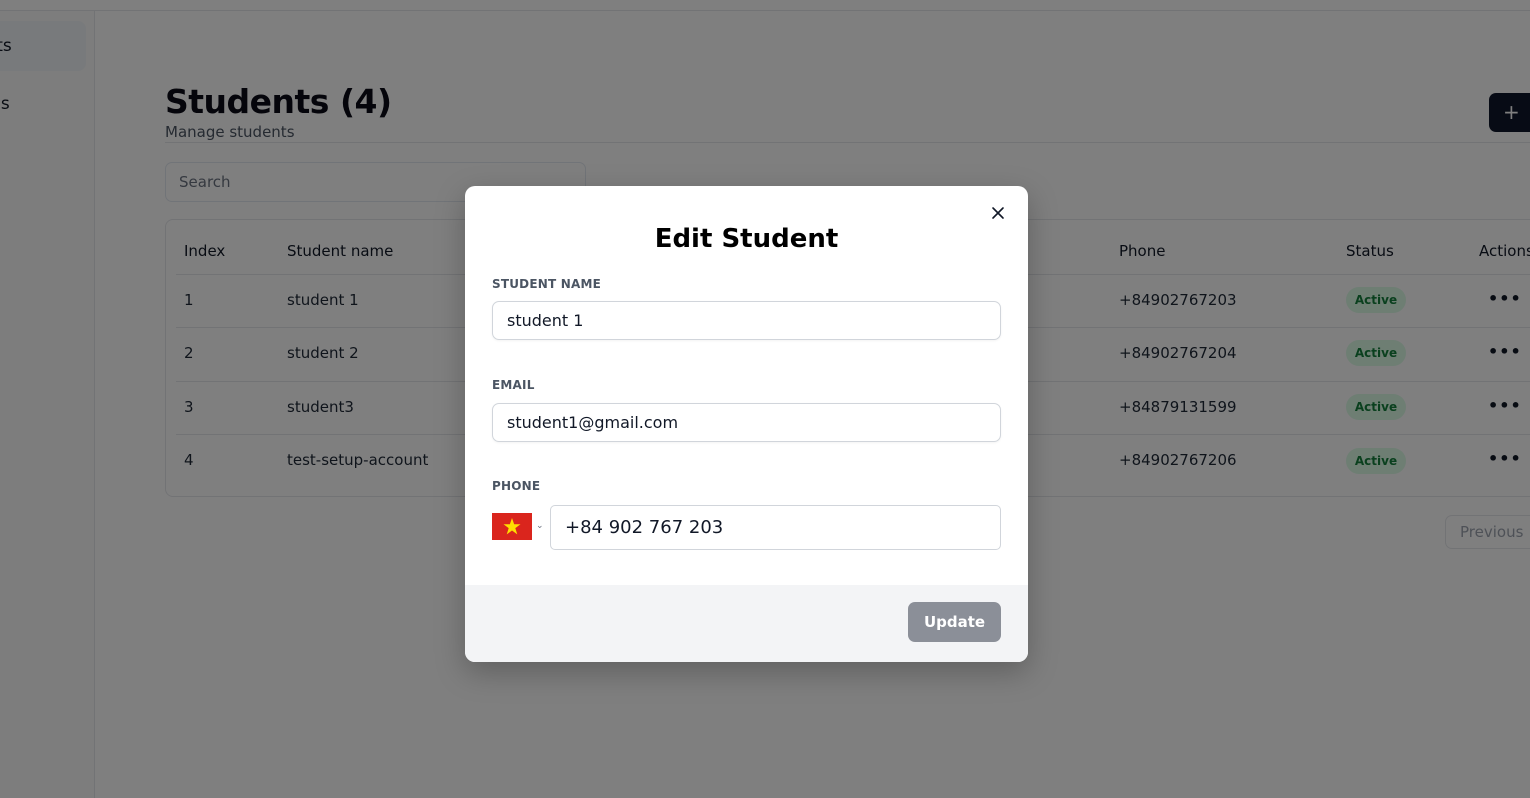  I want to click on student-name-field: student 1, so click(746, 320).